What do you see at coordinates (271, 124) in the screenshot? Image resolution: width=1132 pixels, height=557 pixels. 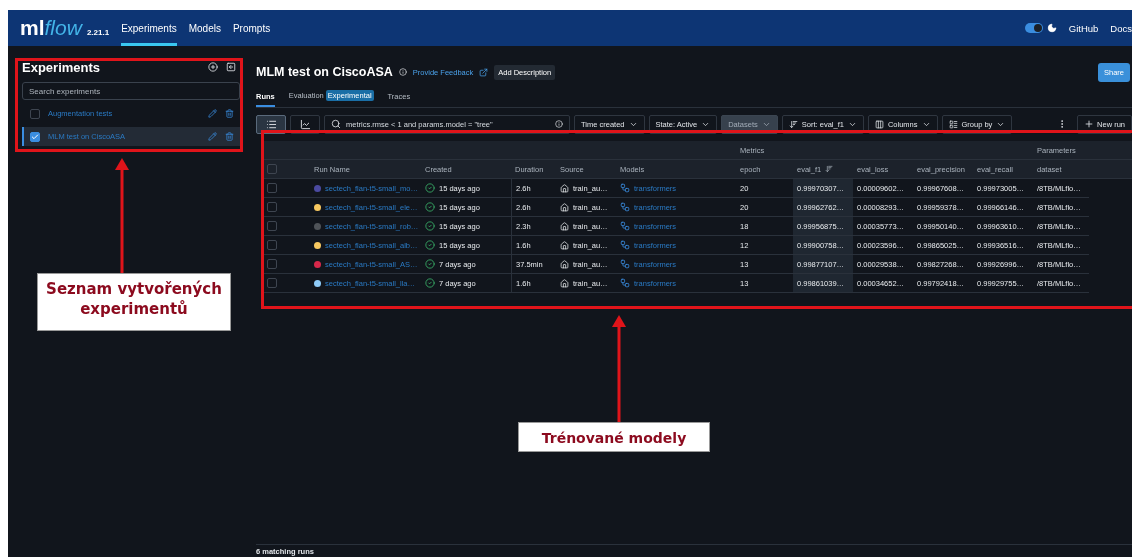 I see `list-icon` at bounding box center [271, 124].